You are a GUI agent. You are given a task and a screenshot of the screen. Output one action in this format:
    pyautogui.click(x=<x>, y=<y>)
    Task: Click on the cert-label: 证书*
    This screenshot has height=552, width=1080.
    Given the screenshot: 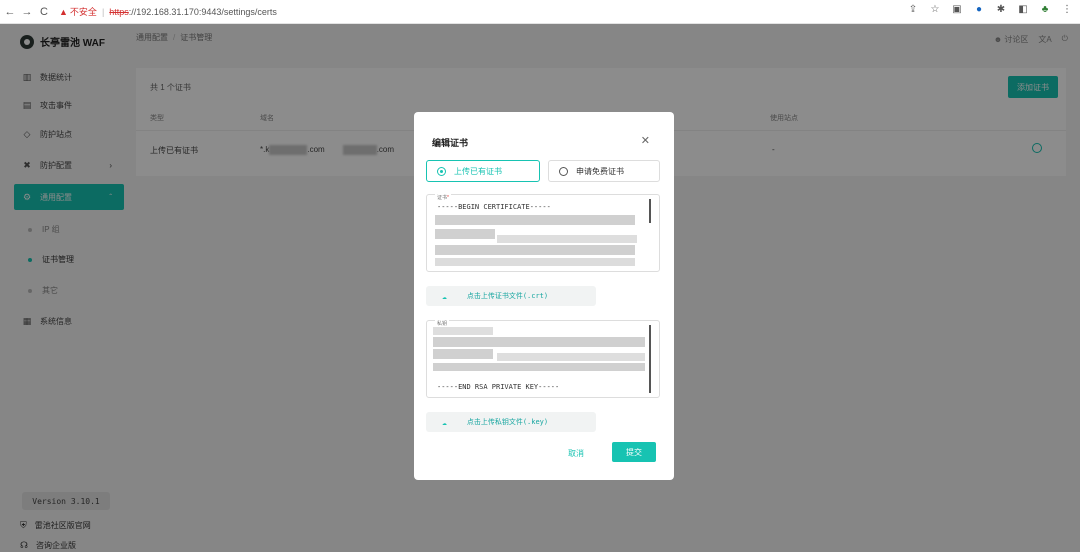 What is the action you would take?
    pyautogui.click(x=443, y=197)
    